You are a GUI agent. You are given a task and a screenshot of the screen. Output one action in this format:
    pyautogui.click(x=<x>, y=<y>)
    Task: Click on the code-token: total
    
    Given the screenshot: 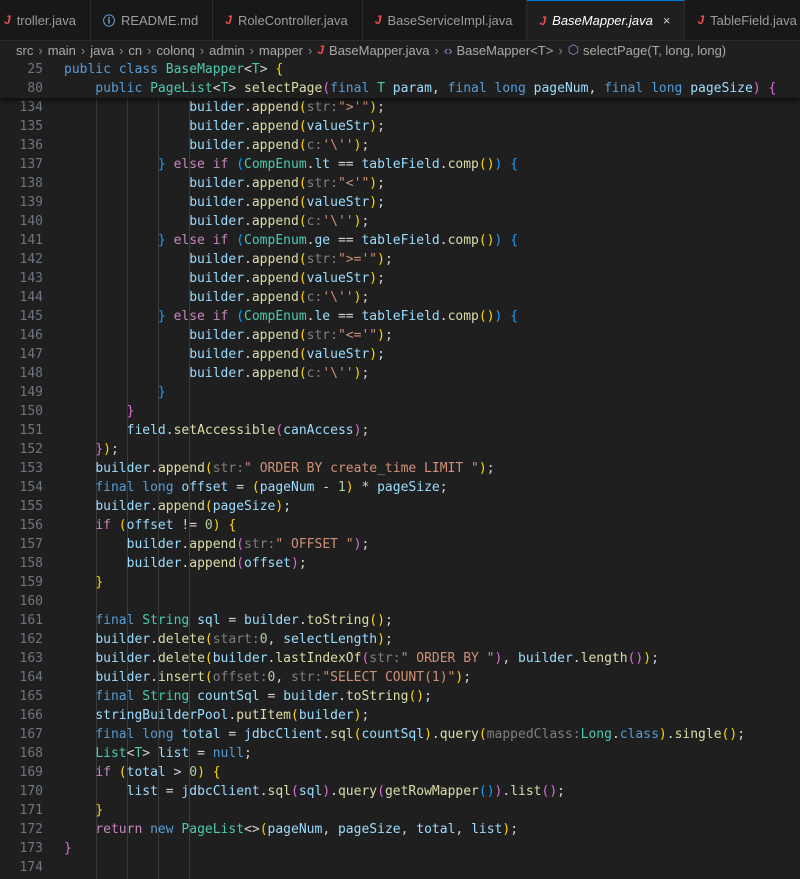 What is the action you would take?
    pyautogui.click(x=201, y=734)
    